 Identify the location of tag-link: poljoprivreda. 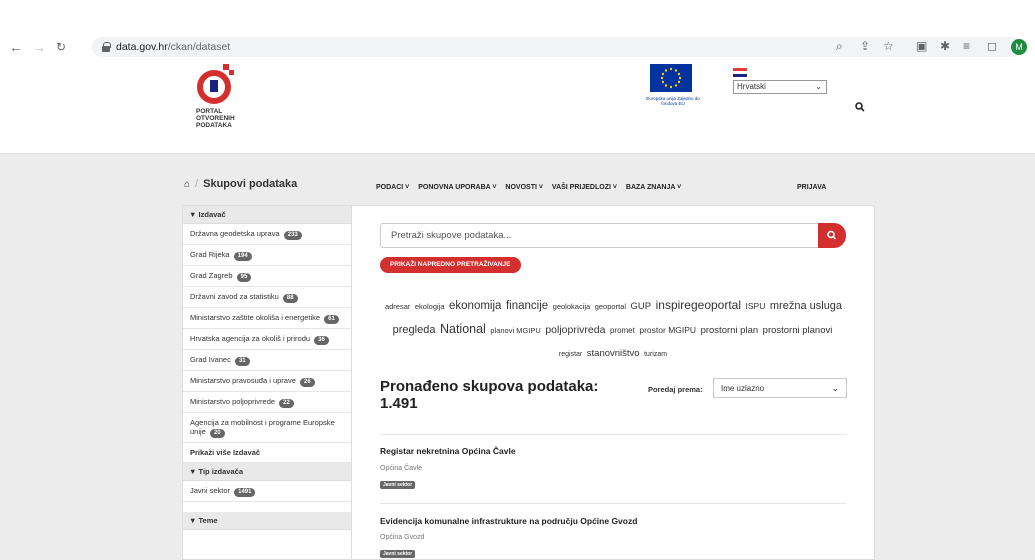
(575, 330).